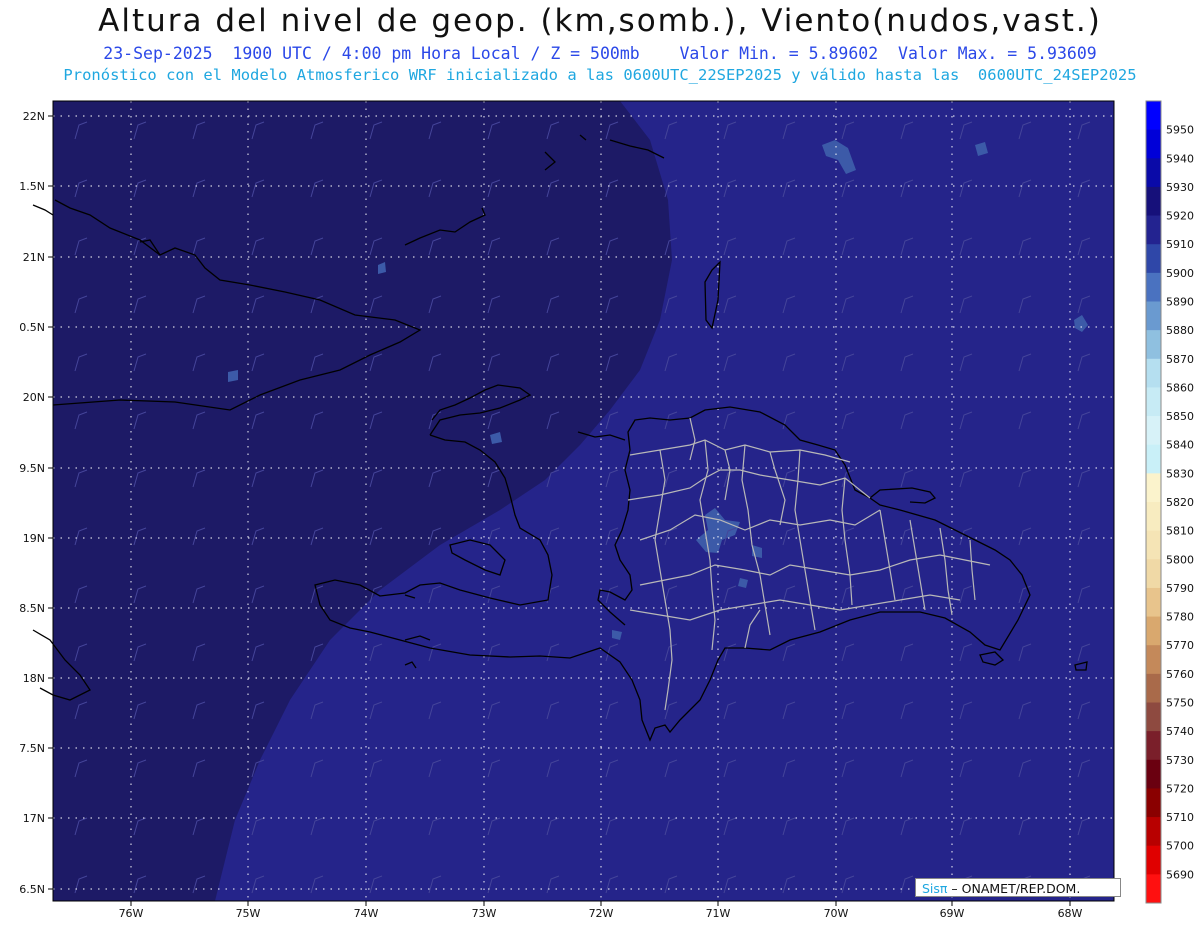 This screenshot has height=927, width=1200. What do you see at coordinates (1180, 244) in the screenshot?
I see `colorbar-label: 5910` at bounding box center [1180, 244].